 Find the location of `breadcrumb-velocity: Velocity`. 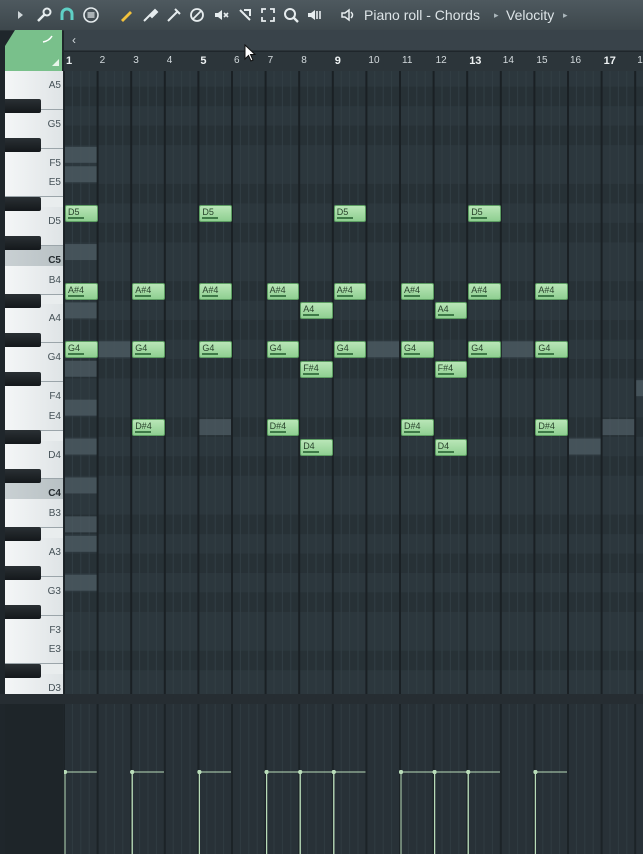

breadcrumb-velocity: Velocity is located at coordinates (530, 15).